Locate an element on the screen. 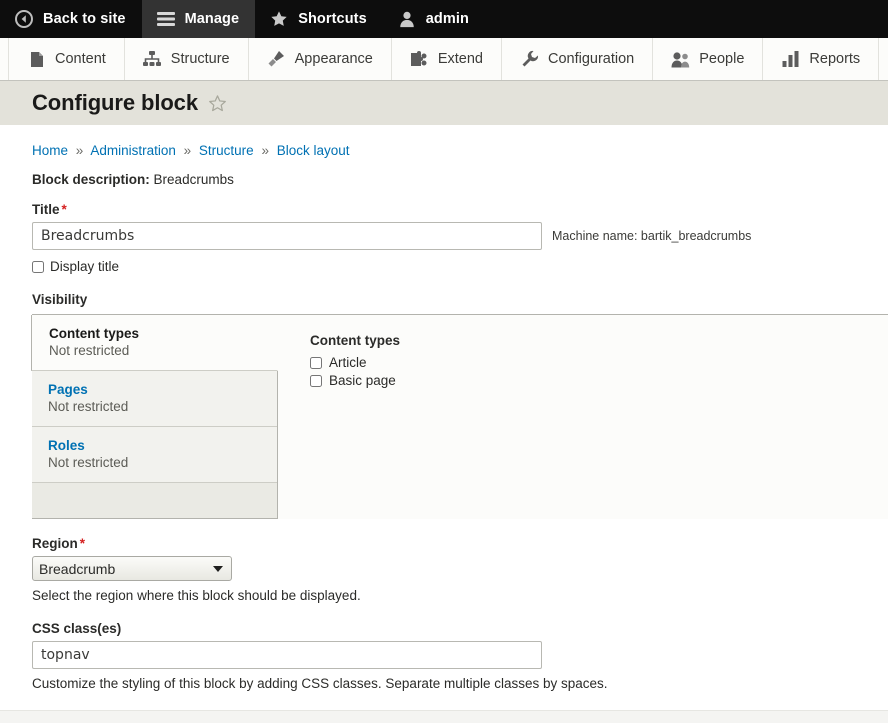 The height and width of the screenshot is (723, 888). content-type-label: Article is located at coordinates (348, 362).